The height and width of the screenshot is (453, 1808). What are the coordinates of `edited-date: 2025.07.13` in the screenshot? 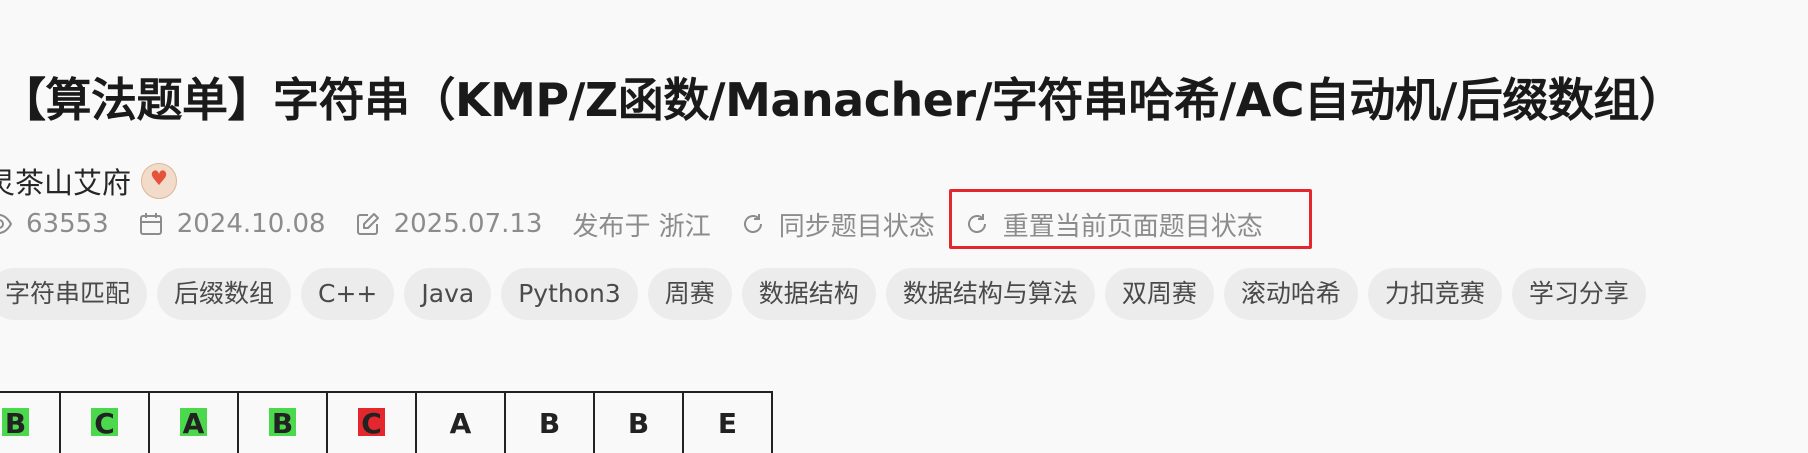 It's located at (449, 224).